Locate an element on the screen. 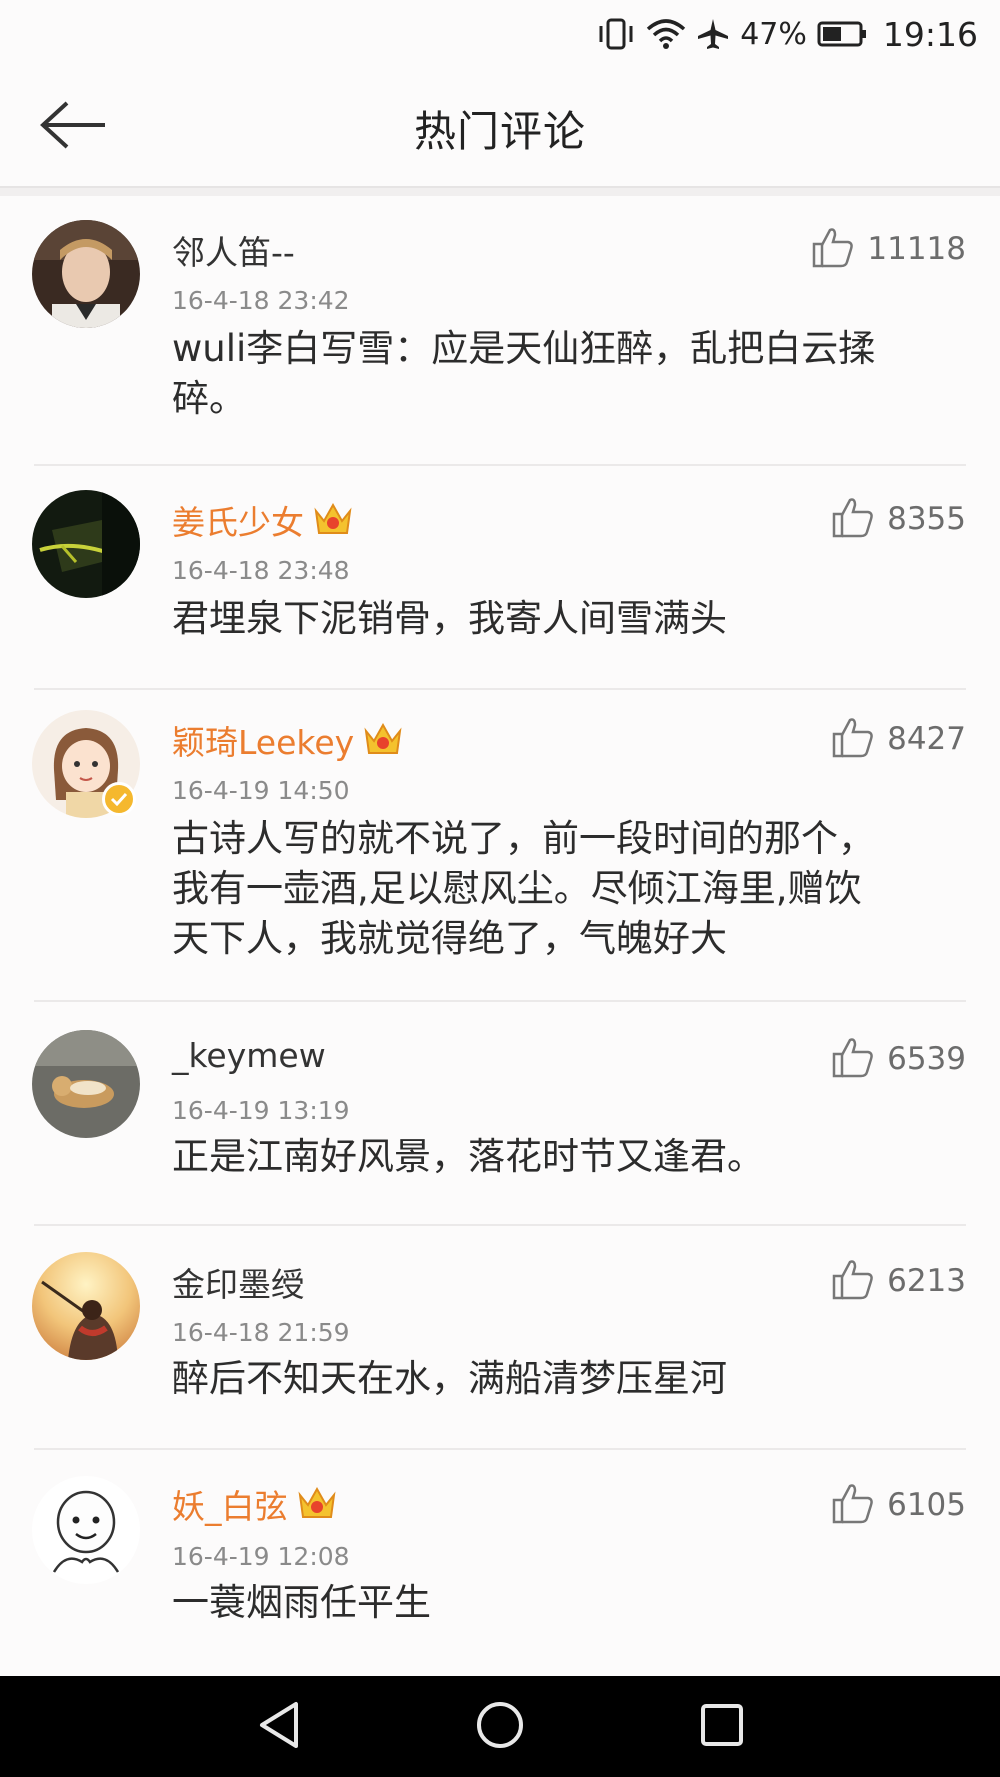 The height and width of the screenshot is (1777, 1000). timestamp: 16-4-19 13:19 is located at coordinates (261, 1110).